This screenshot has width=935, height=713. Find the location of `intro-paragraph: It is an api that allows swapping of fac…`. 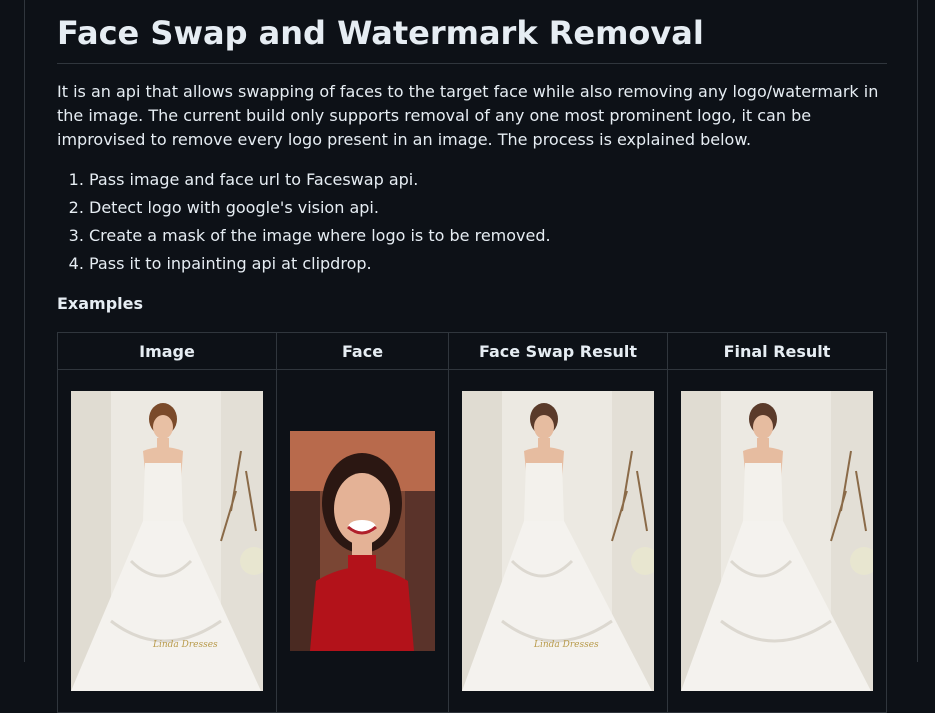

intro-paragraph: It is an api that allows swapping of fac… is located at coordinates (468, 115).